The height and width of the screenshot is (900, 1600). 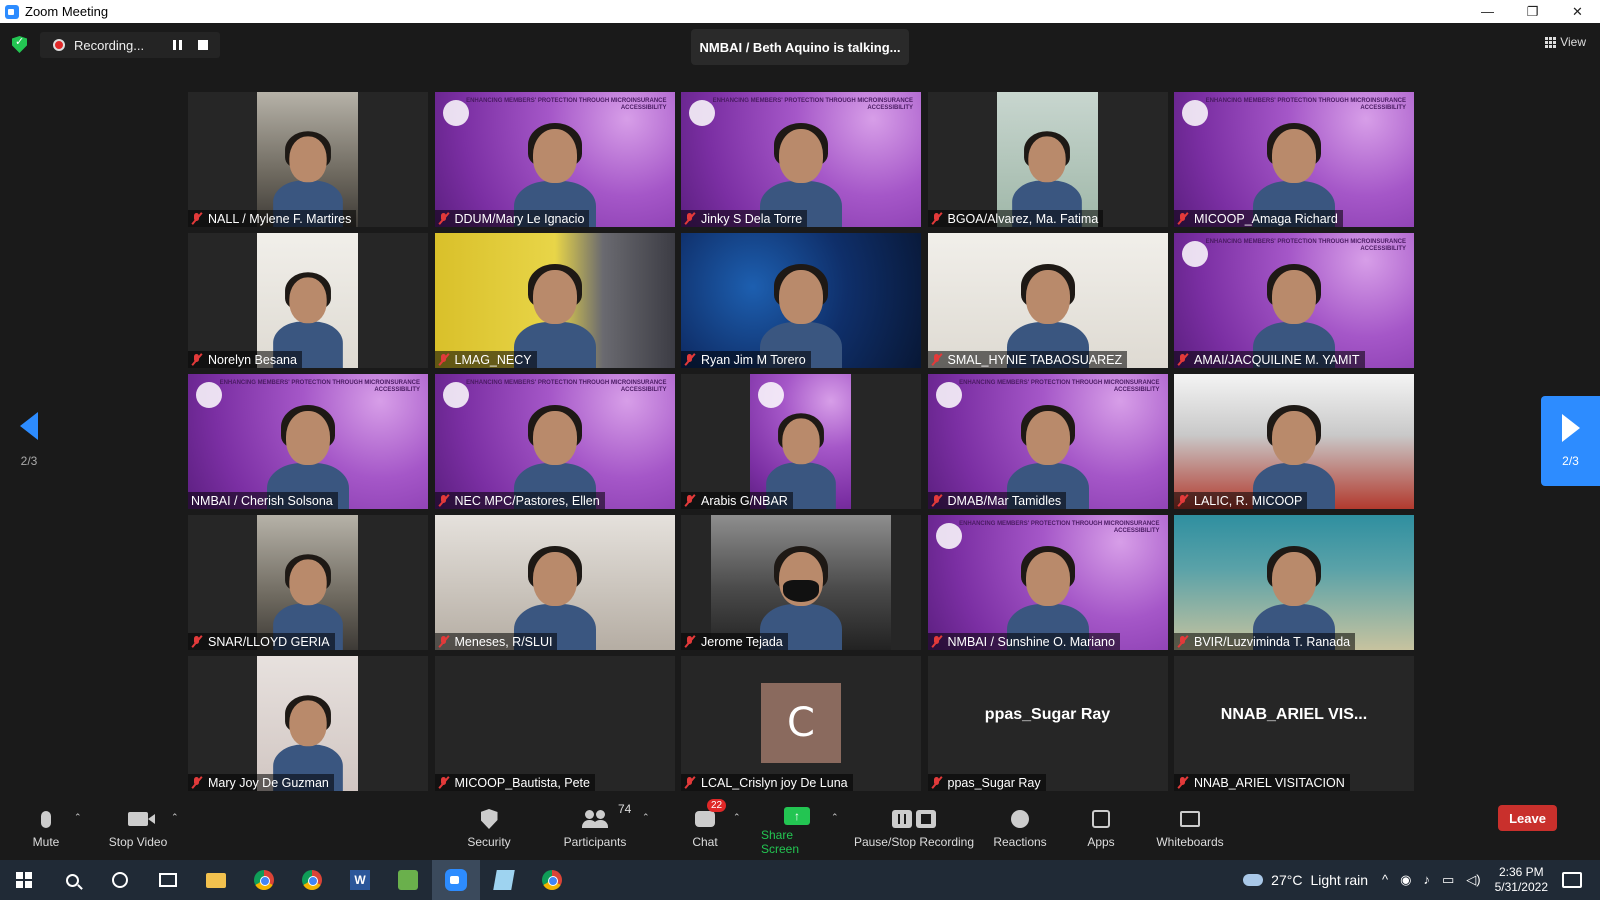 I want to click on notifications-icon, so click(x=1572, y=880).